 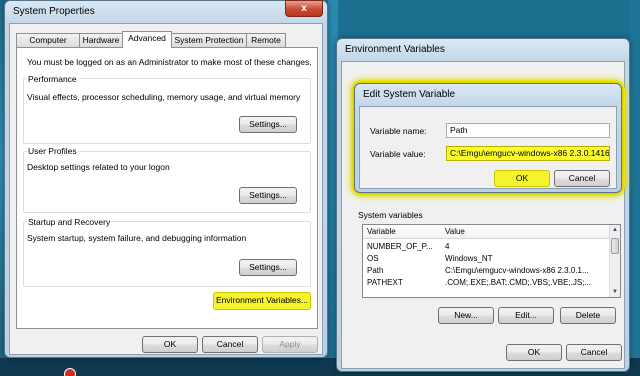 I want to click on user-profiles-description: Desktop settings related to your logon, so click(x=98, y=167).